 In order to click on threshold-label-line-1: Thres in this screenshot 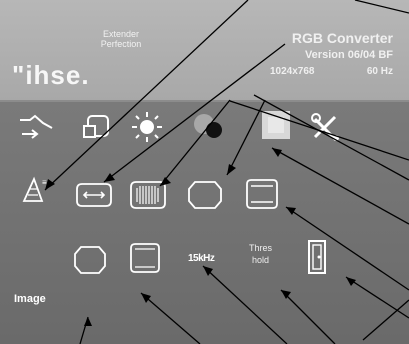, I will do `click(261, 248)`.